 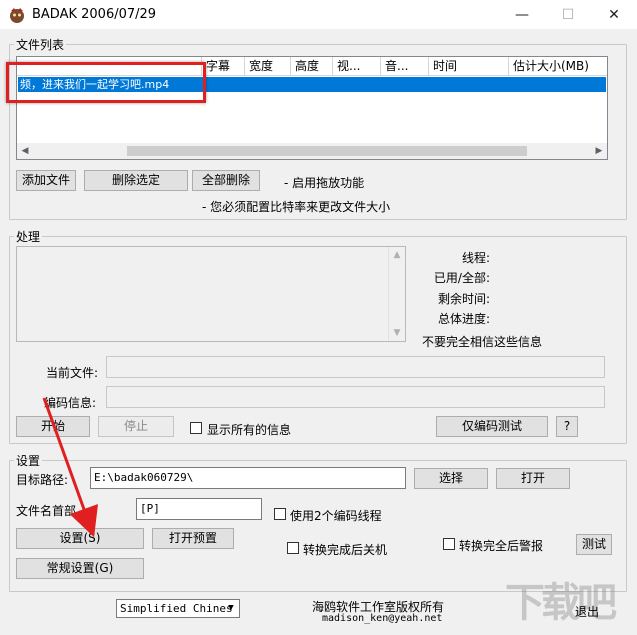 I want to click on settings-button: 设置(S), so click(x=80, y=538).